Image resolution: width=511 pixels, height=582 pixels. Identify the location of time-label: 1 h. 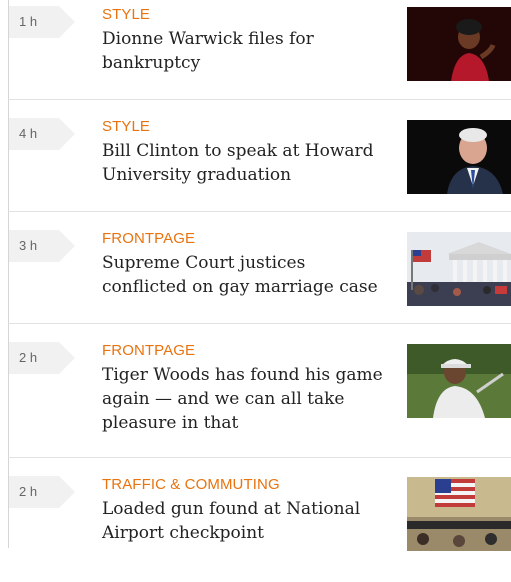
(28, 21).